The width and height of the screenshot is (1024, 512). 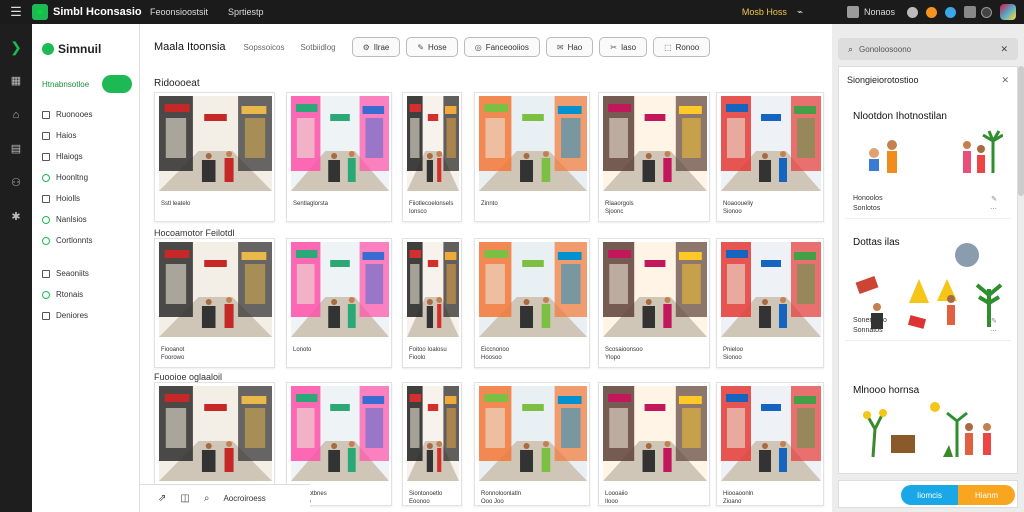 I want to click on photo-caption: Fioolo, so click(x=417, y=358).